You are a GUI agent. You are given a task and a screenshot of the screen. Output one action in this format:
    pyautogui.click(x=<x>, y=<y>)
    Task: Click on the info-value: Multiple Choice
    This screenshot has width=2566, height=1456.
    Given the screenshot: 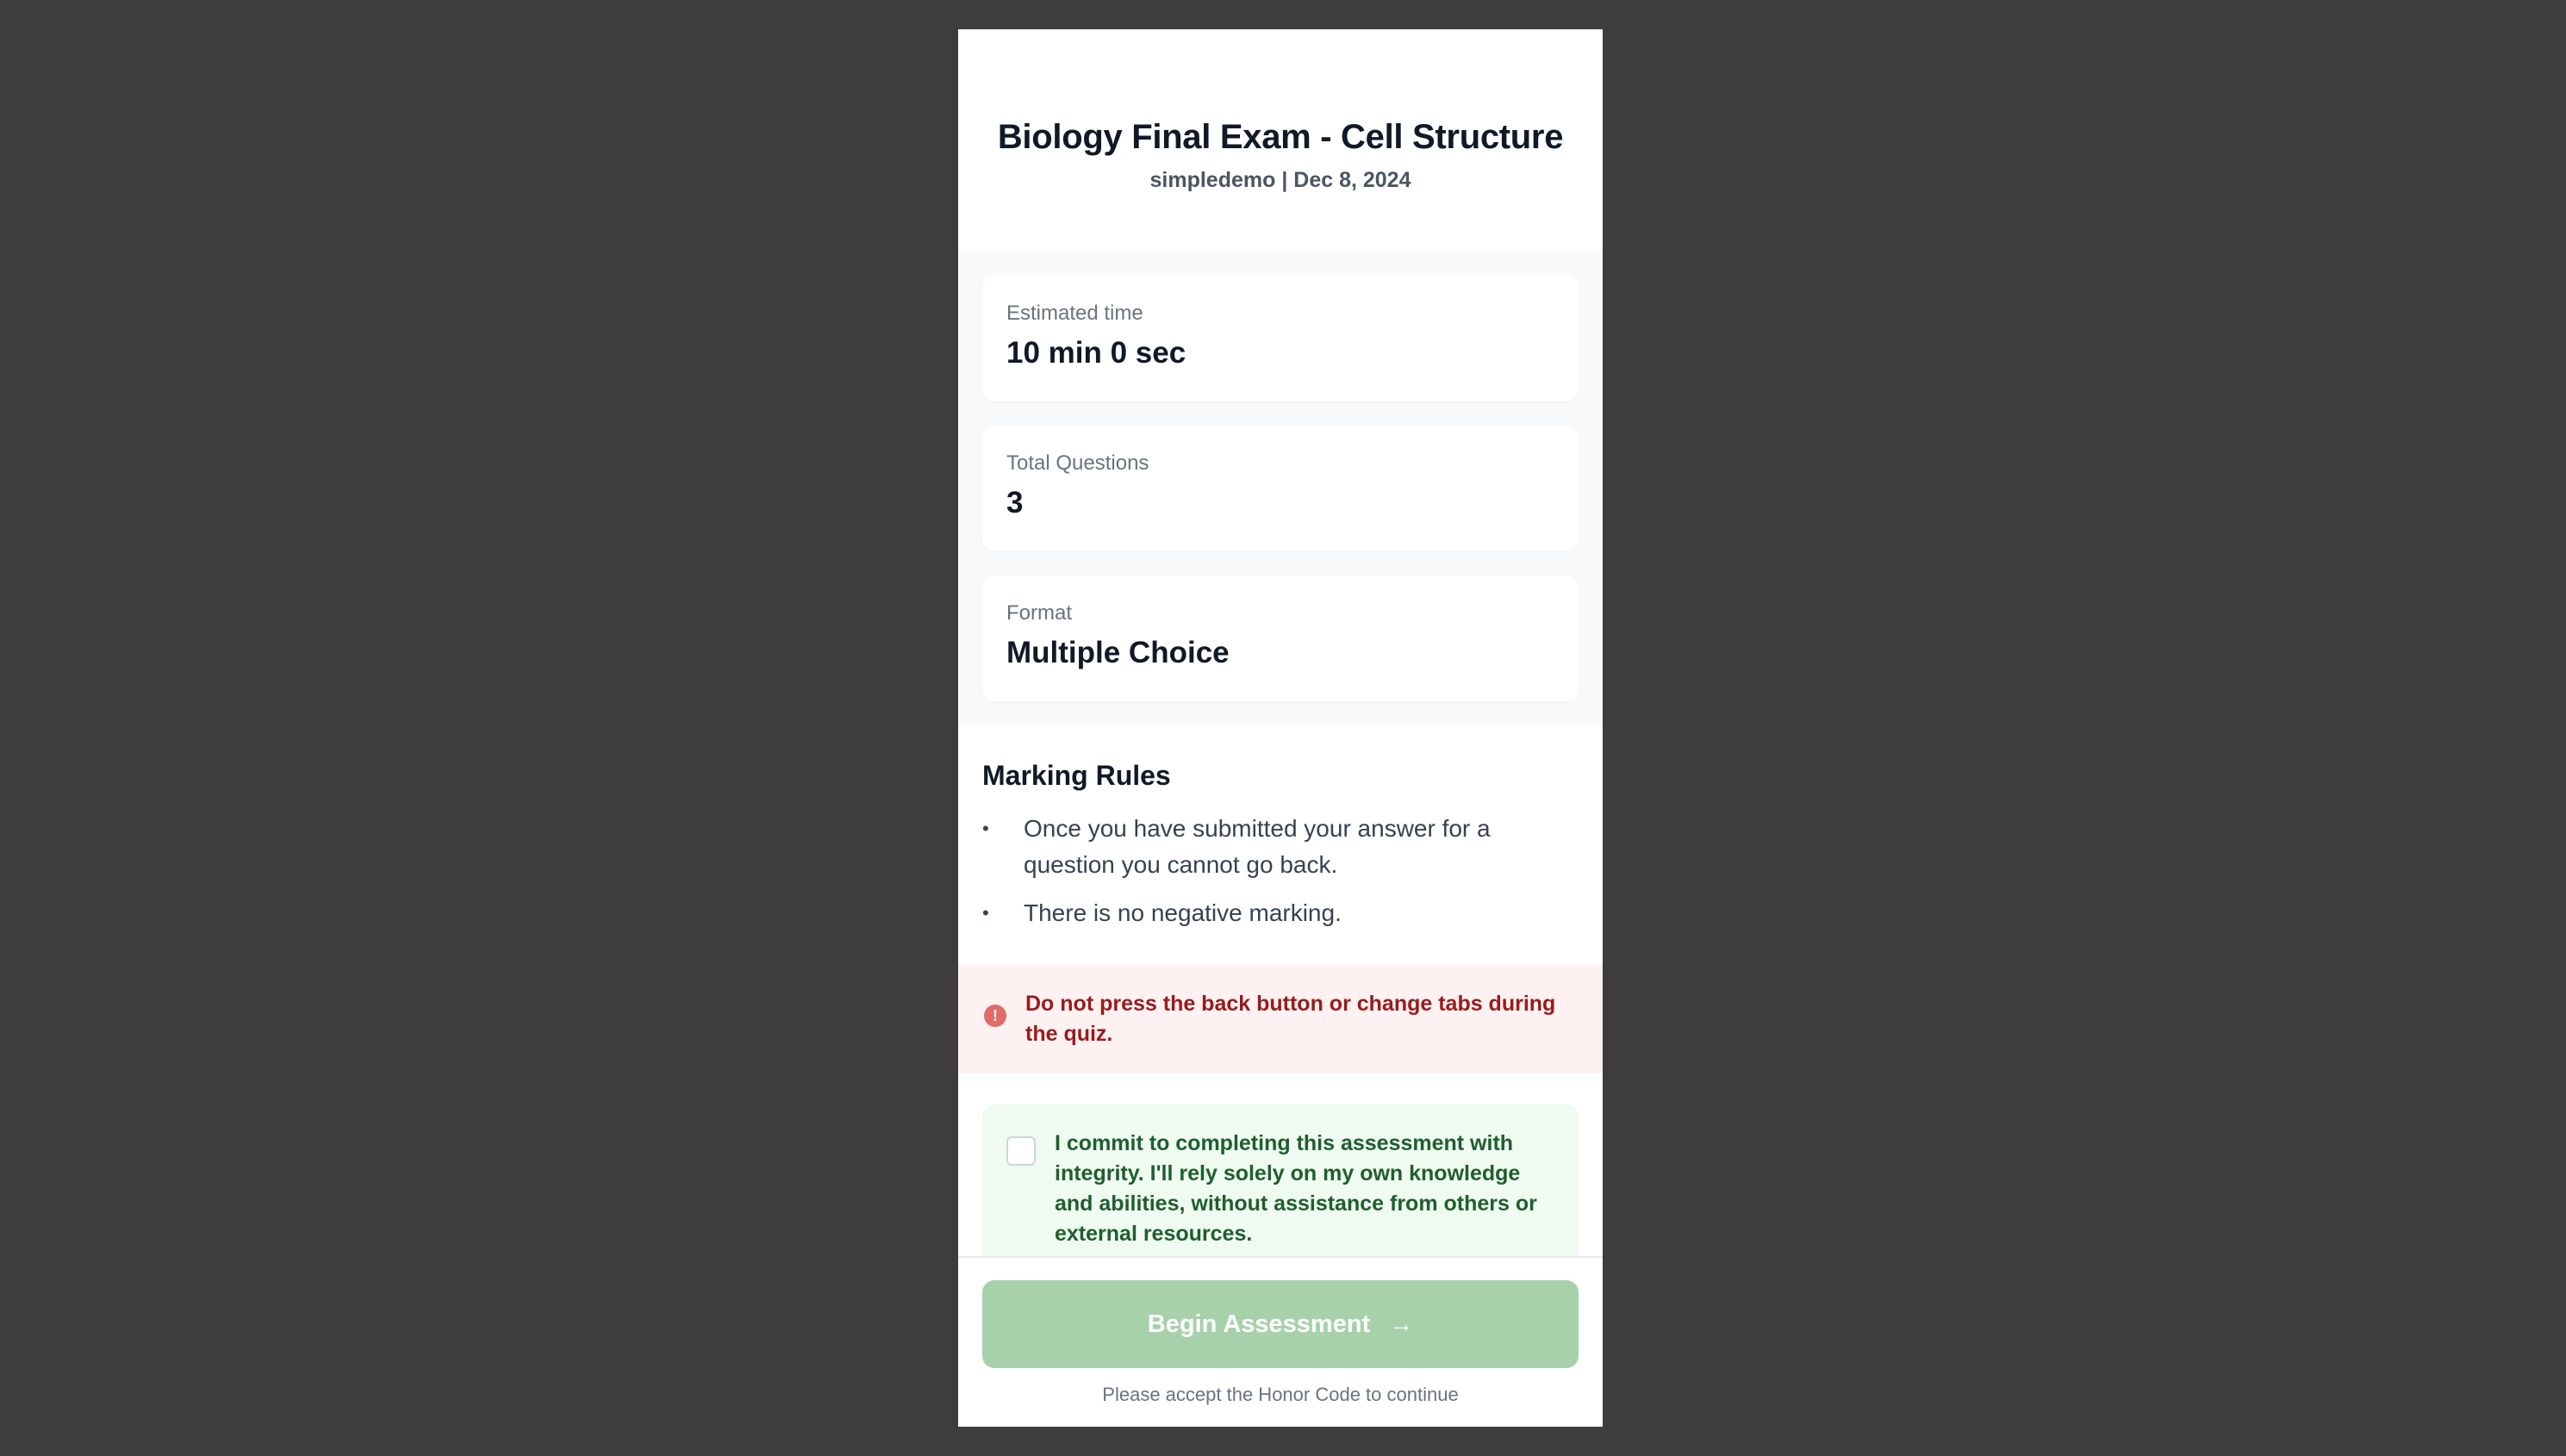 What is the action you would take?
    pyautogui.click(x=1118, y=652)
    